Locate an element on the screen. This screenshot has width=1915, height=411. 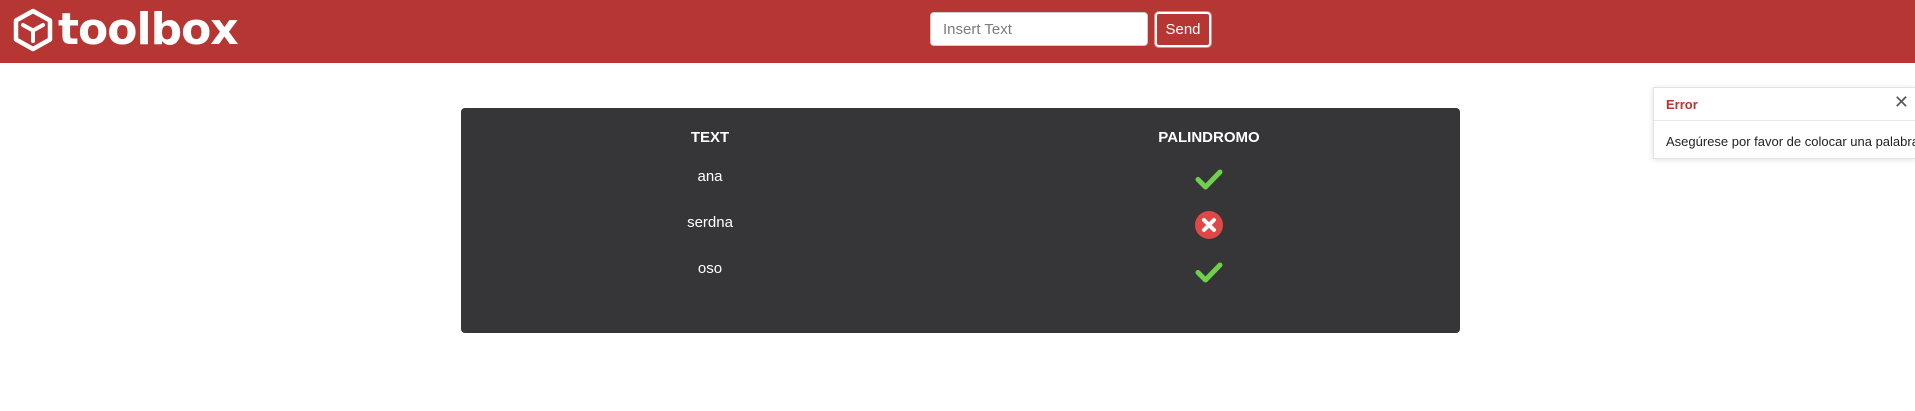
column-header-text: TEXT is located at coordinates (710, 137).